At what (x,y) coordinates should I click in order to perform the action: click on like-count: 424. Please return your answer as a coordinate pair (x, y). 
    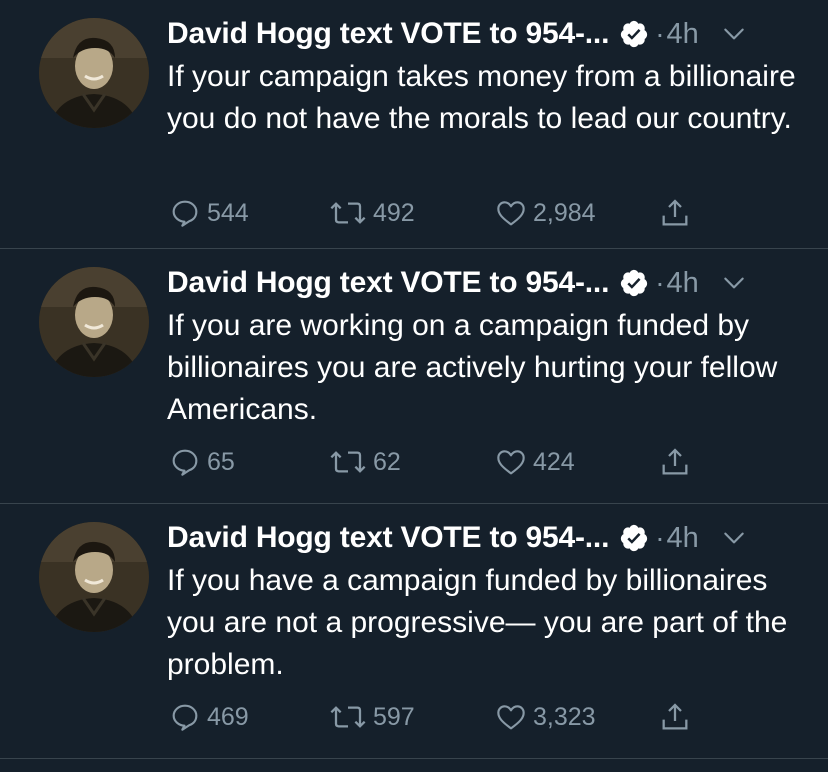
    Looking at the image, I should click on (554, 461).